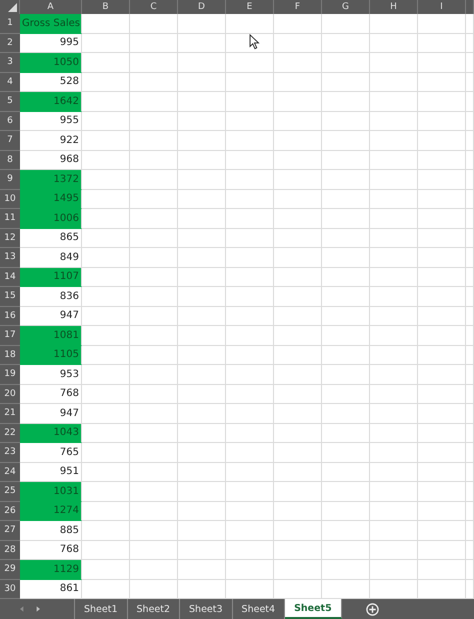 The image size is (474, 619). What do you see at coordinates (346, 7) in the screenshot?
I see `column-header: G` at bounding box center [346, 7].